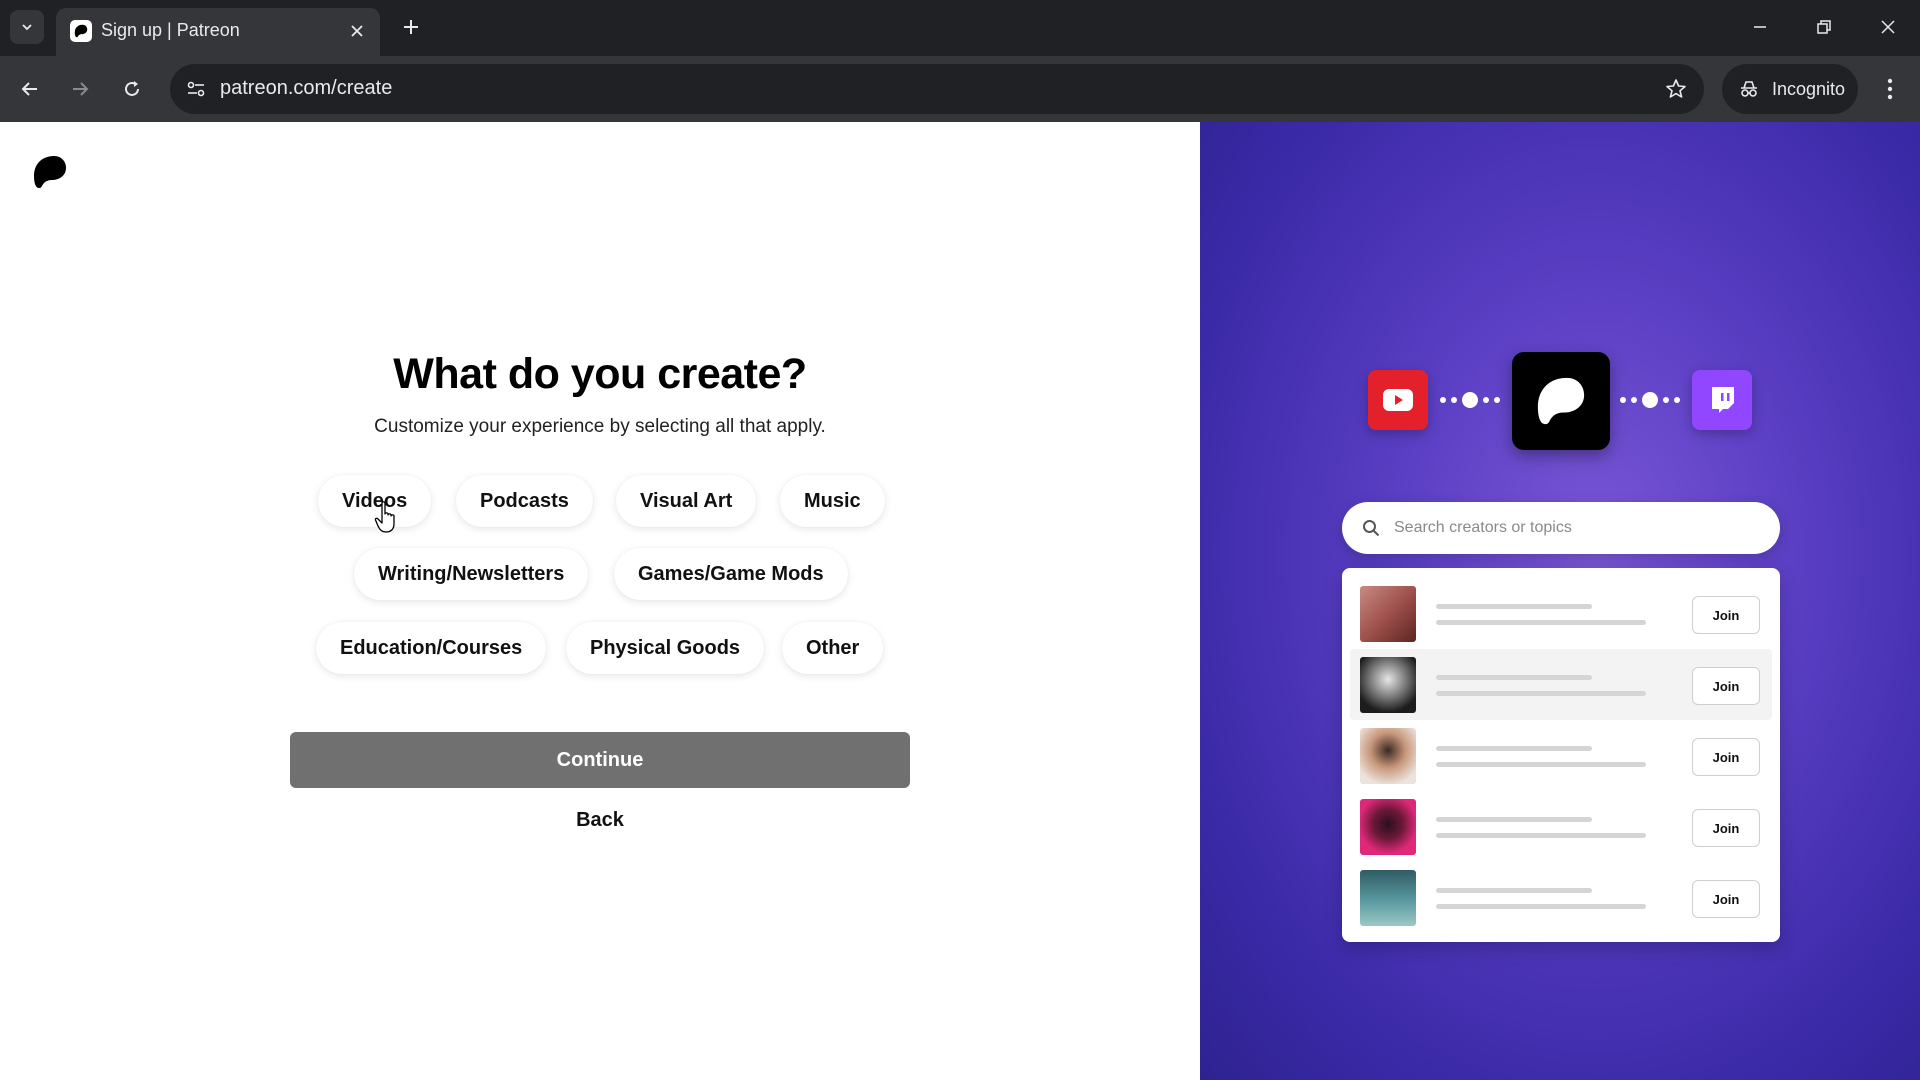 The width and height of the screenshot is (1920, 1080). What do you see at coordinates (471, 574) in the screenshot?
I see `category-chip-writing-newsletters: Writing/Newsletters` at bounding box center [471, 574].